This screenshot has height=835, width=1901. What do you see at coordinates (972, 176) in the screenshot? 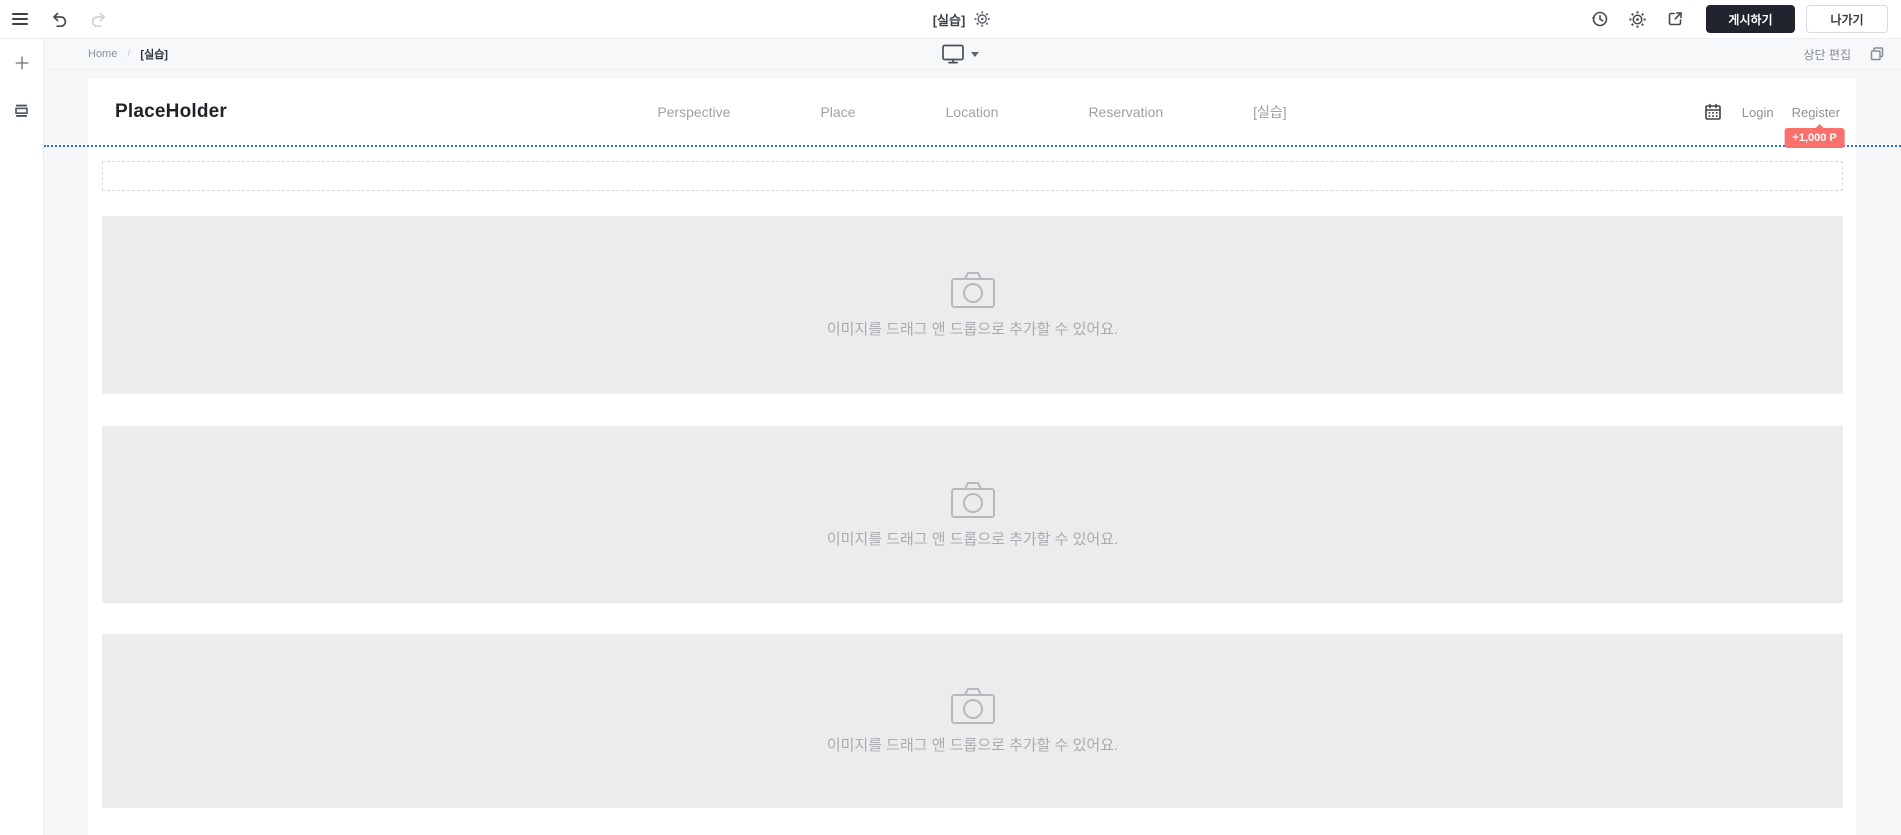
I see `empty-widget-dropzone` at bounding box center [972, 176].